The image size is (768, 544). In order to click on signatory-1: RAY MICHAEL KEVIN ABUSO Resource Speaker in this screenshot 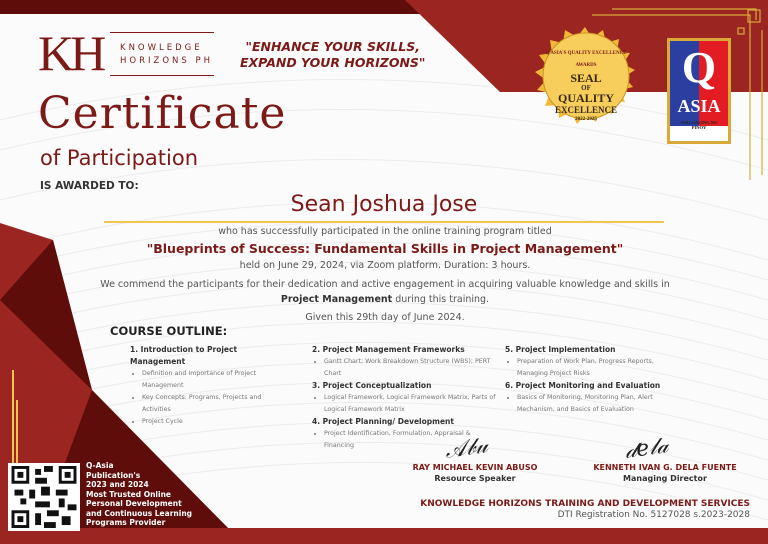, I will do `click(475, 473)`.